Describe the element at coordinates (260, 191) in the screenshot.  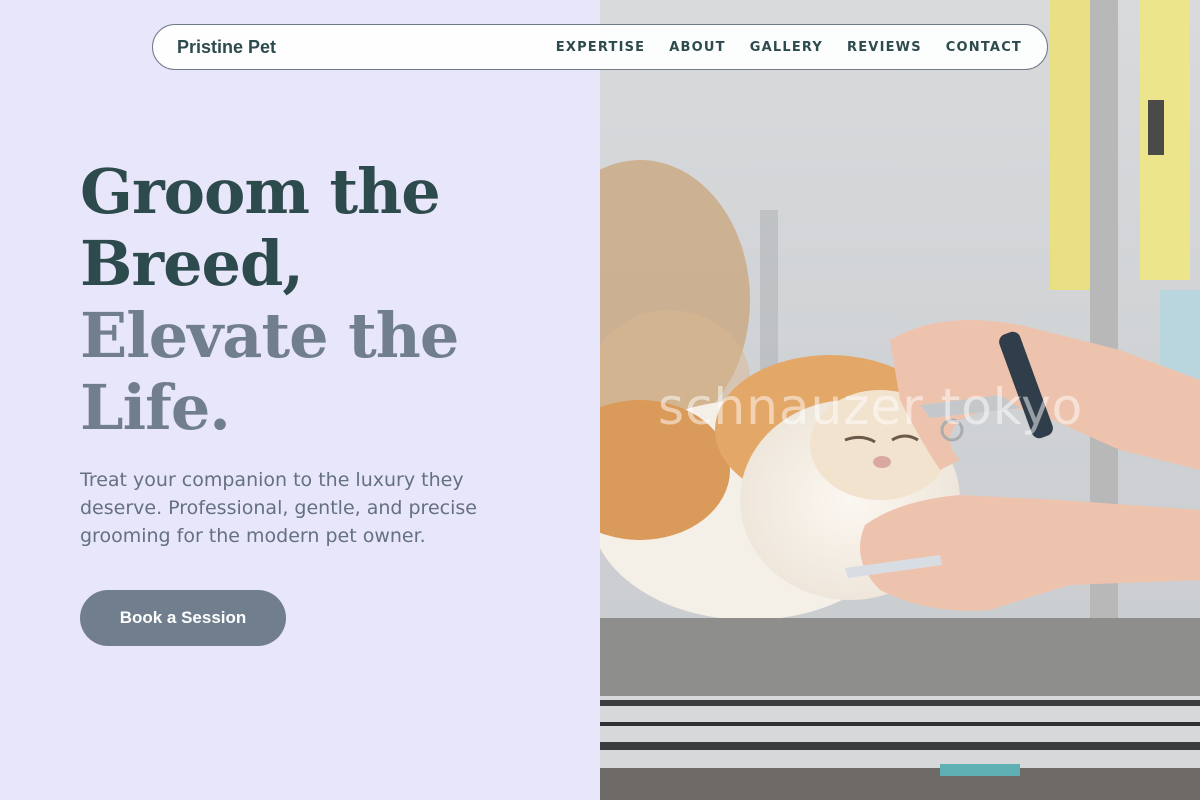
I see `hero-heading-line-1: Groom the` at that location.